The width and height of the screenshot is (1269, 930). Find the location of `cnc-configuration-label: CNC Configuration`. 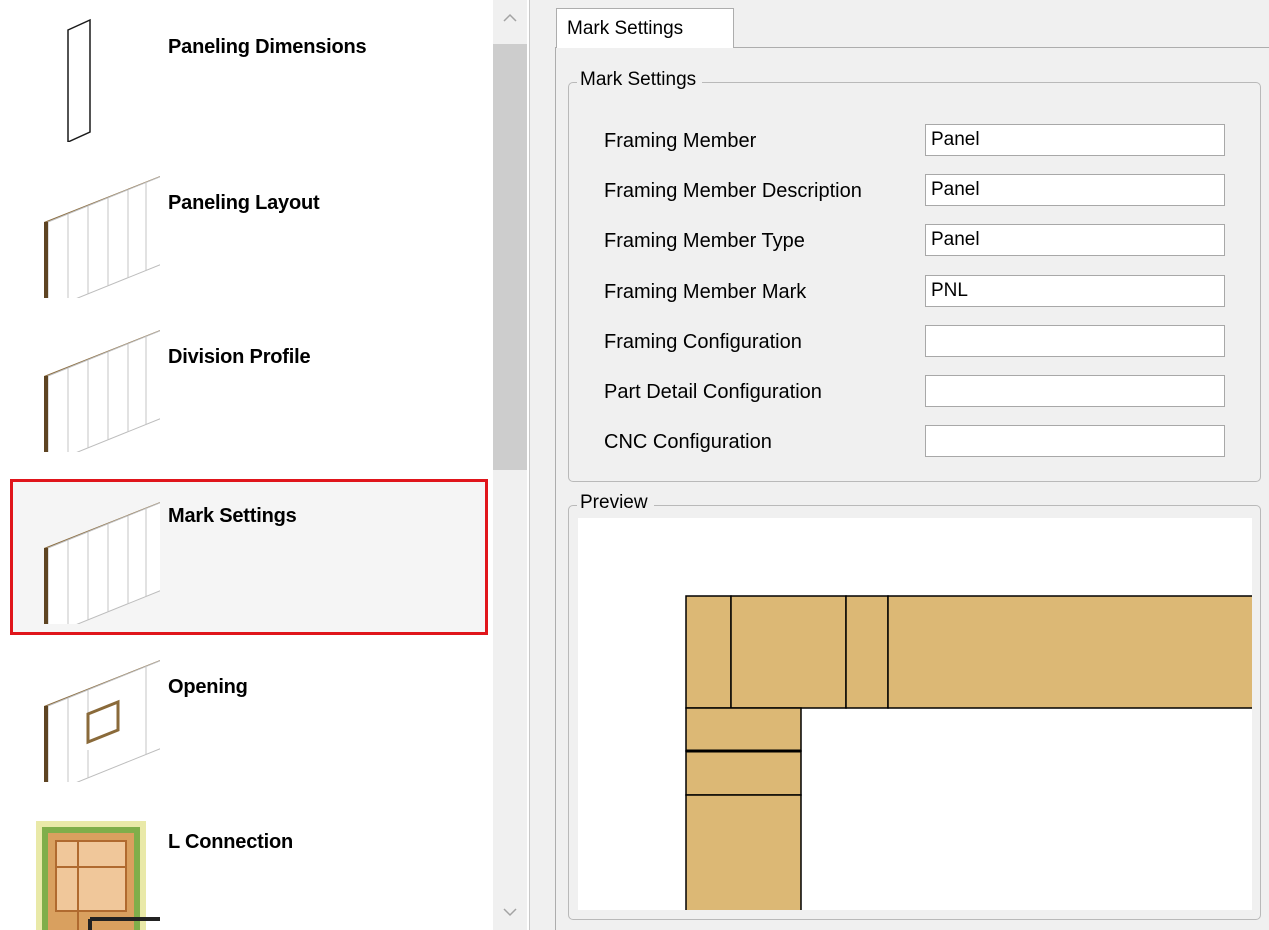

cnc-configuration-label: CNC Configuration is located at coordinates (688, 442).